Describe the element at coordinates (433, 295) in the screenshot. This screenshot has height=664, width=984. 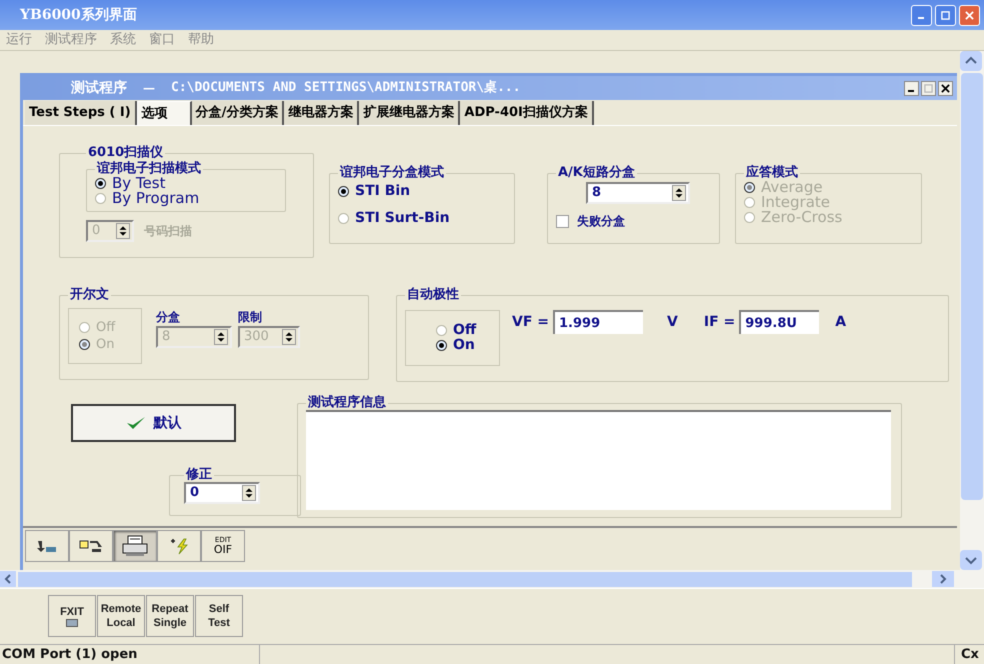
I see `group-title: 自动极性` at that location.